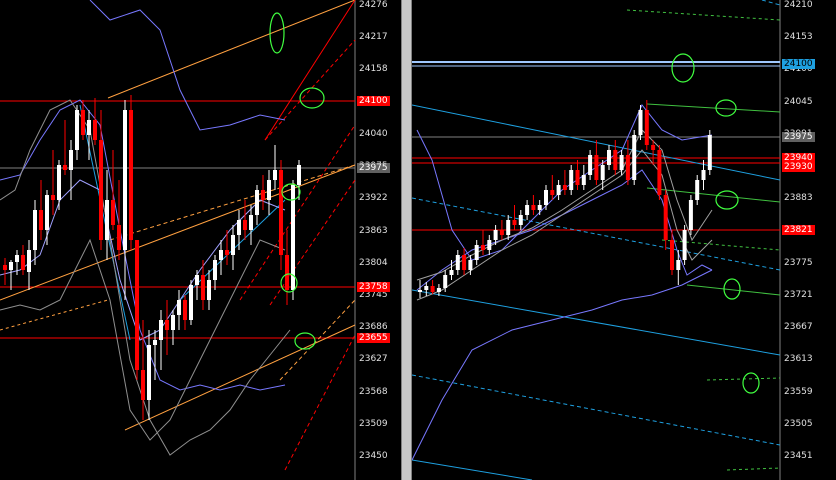 This screenshot has height=480, width=836. I want to click on price-axis-label: 23721, so click(798, 294).